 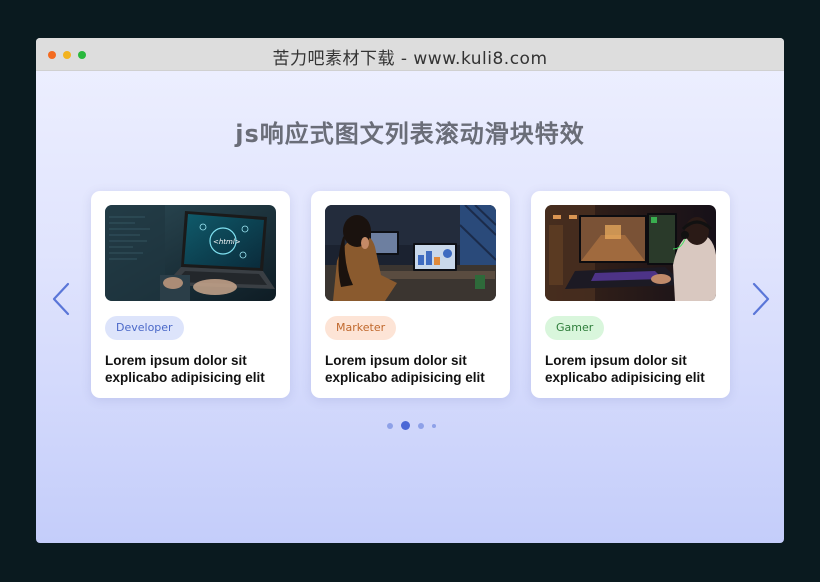 I want to click on page-title: js响应式图文列表滚动滑块特效, so click(x=410, y=134).